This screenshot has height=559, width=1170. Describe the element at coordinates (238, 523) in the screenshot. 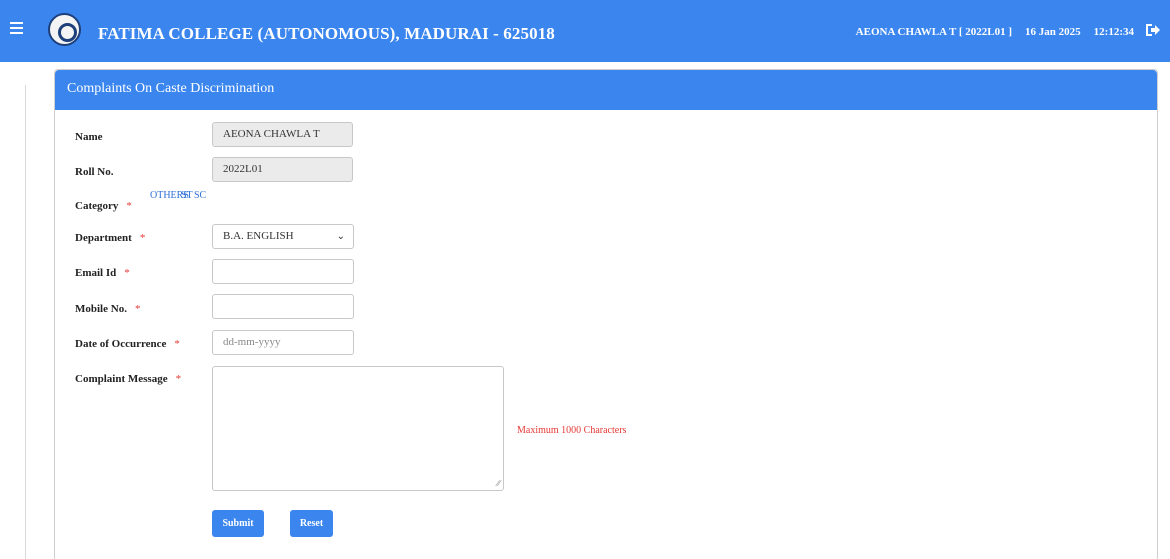

I see `submit-button: Submit` at that location.